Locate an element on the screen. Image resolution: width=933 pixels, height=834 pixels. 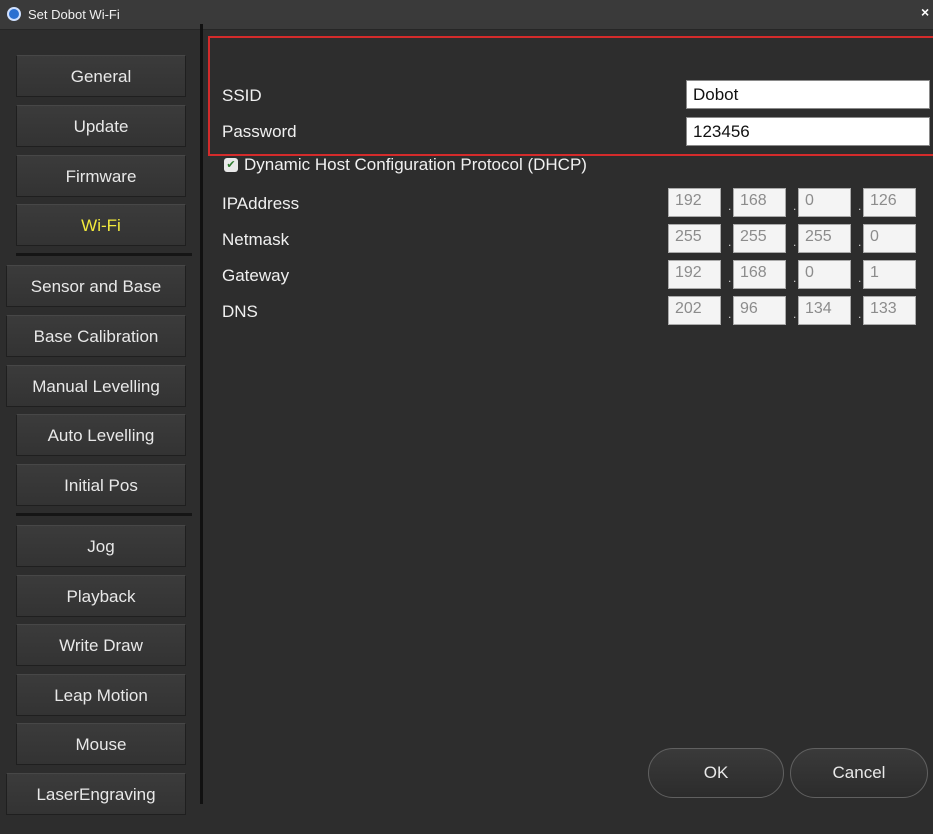
sidebar-item-mouse: Mouse is located at coordinates (101, 744).